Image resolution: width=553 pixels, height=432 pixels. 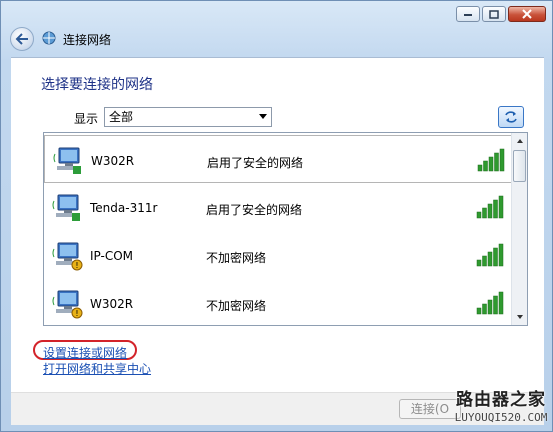 I want to click on network-row: W302R 启用了安全的网络, so click(x=278, y=159).